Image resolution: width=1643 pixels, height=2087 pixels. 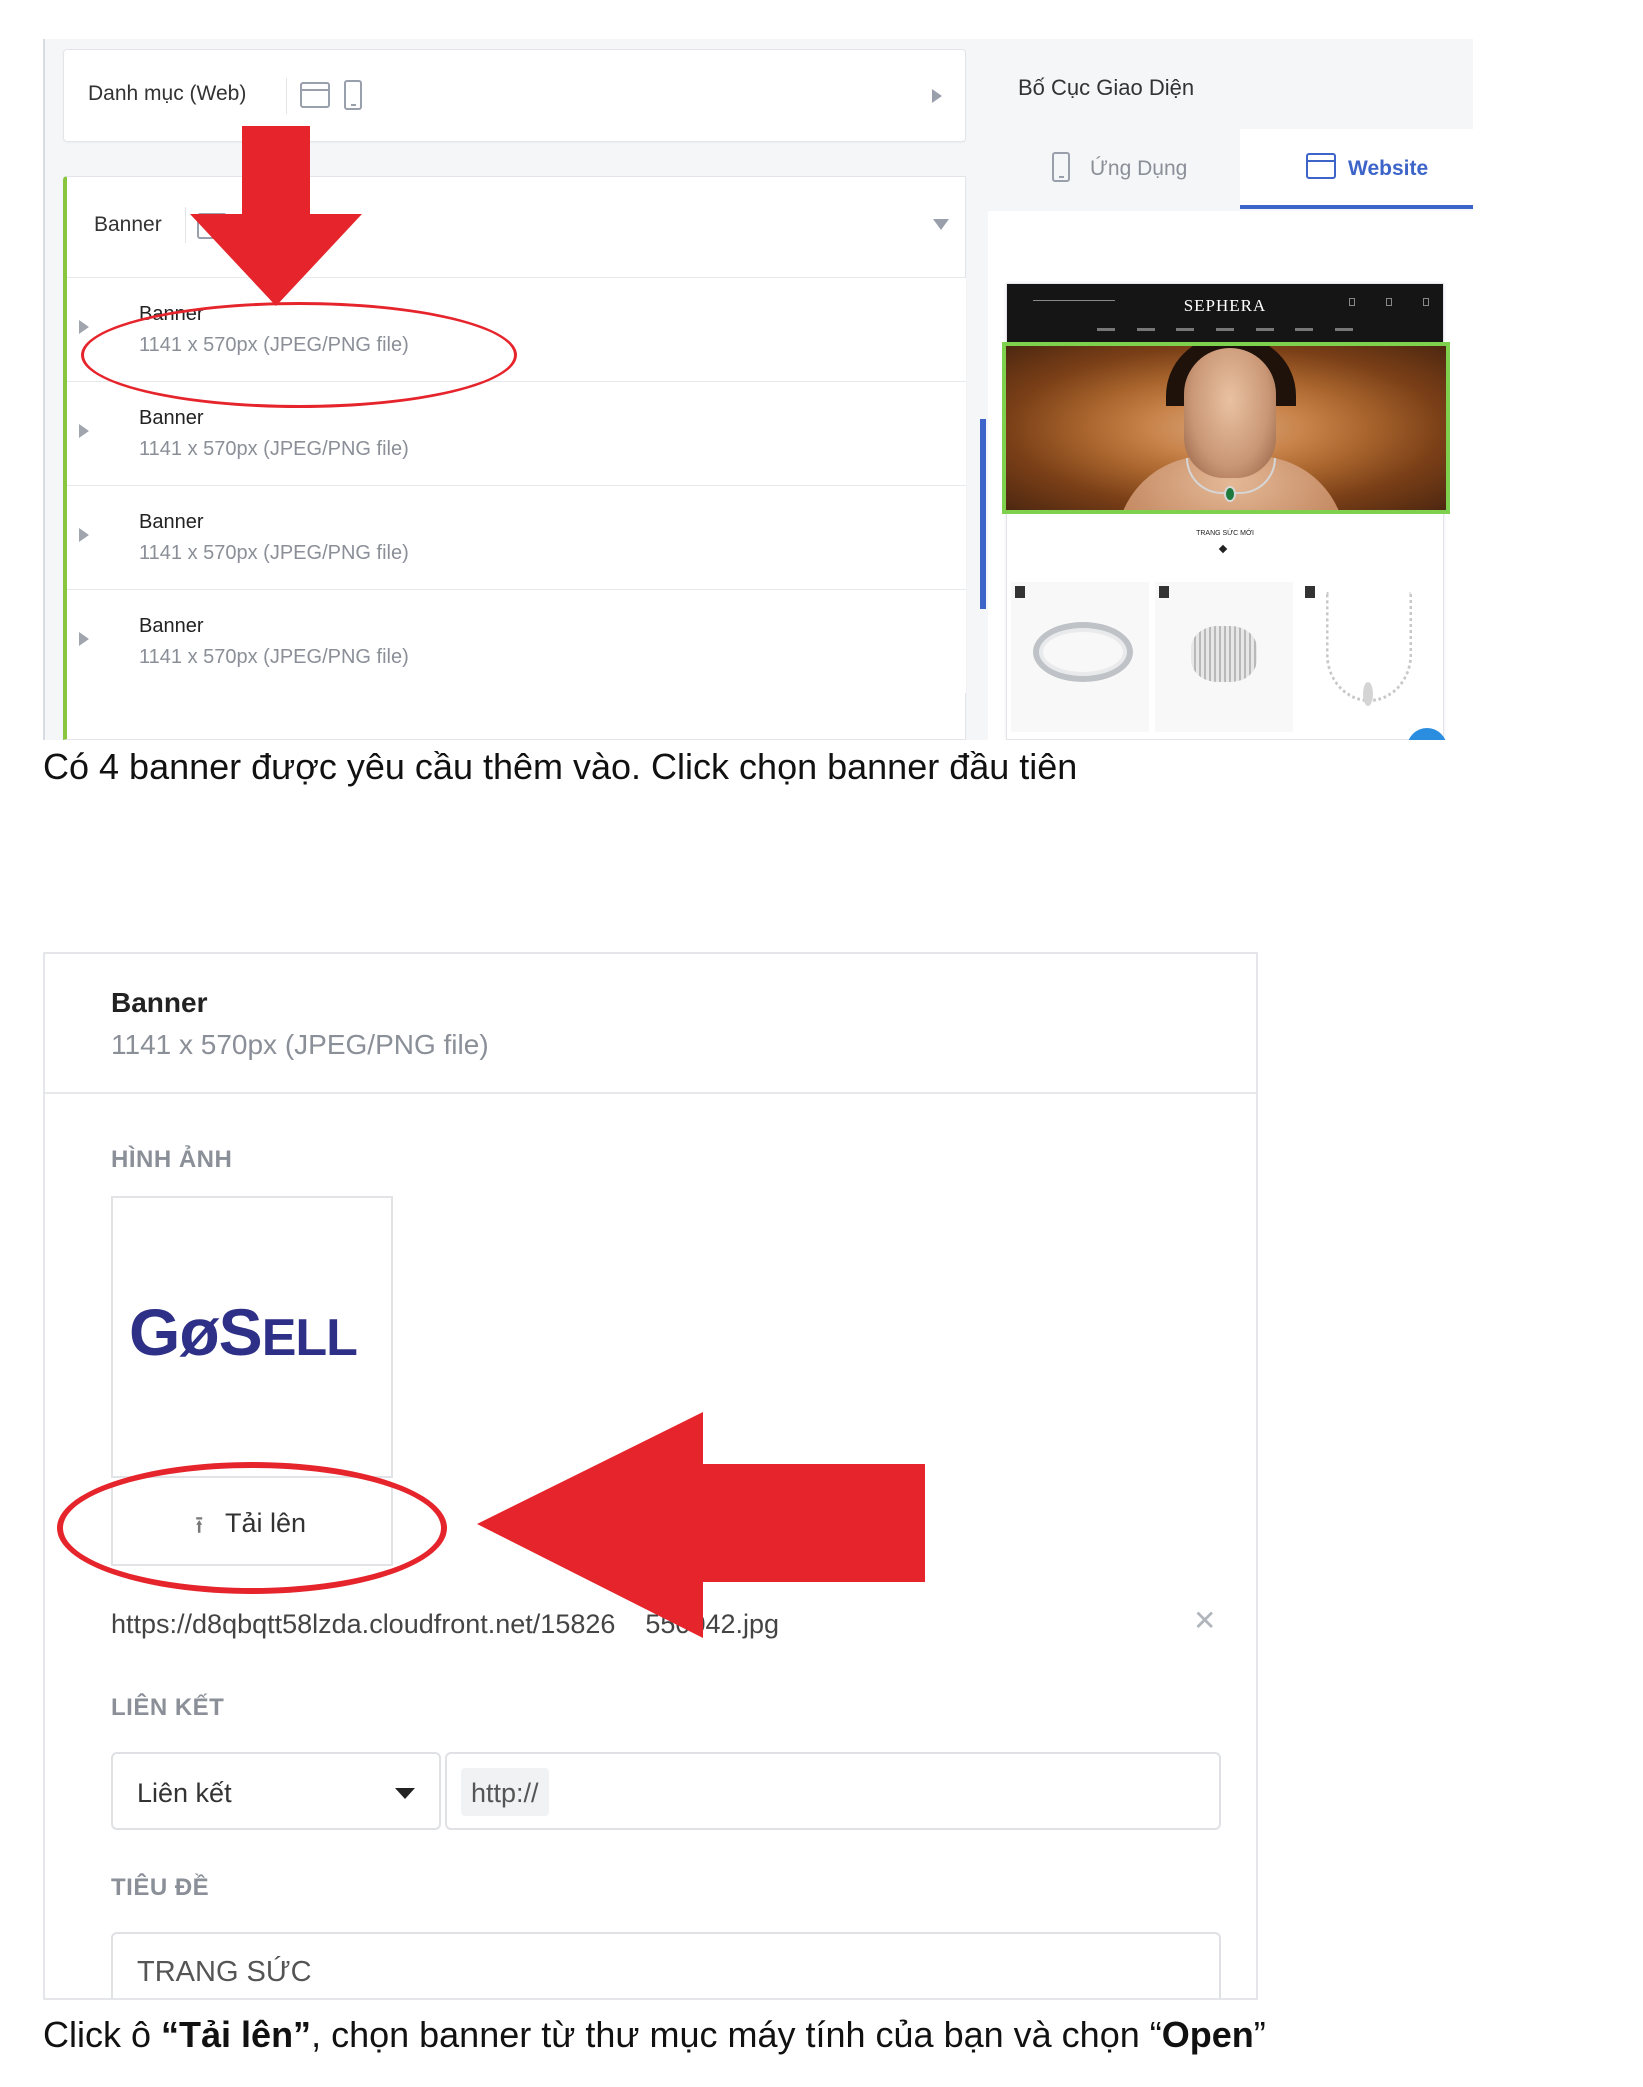 I want to click on link-url-prefix: http://, so click(x=505, y=1792).